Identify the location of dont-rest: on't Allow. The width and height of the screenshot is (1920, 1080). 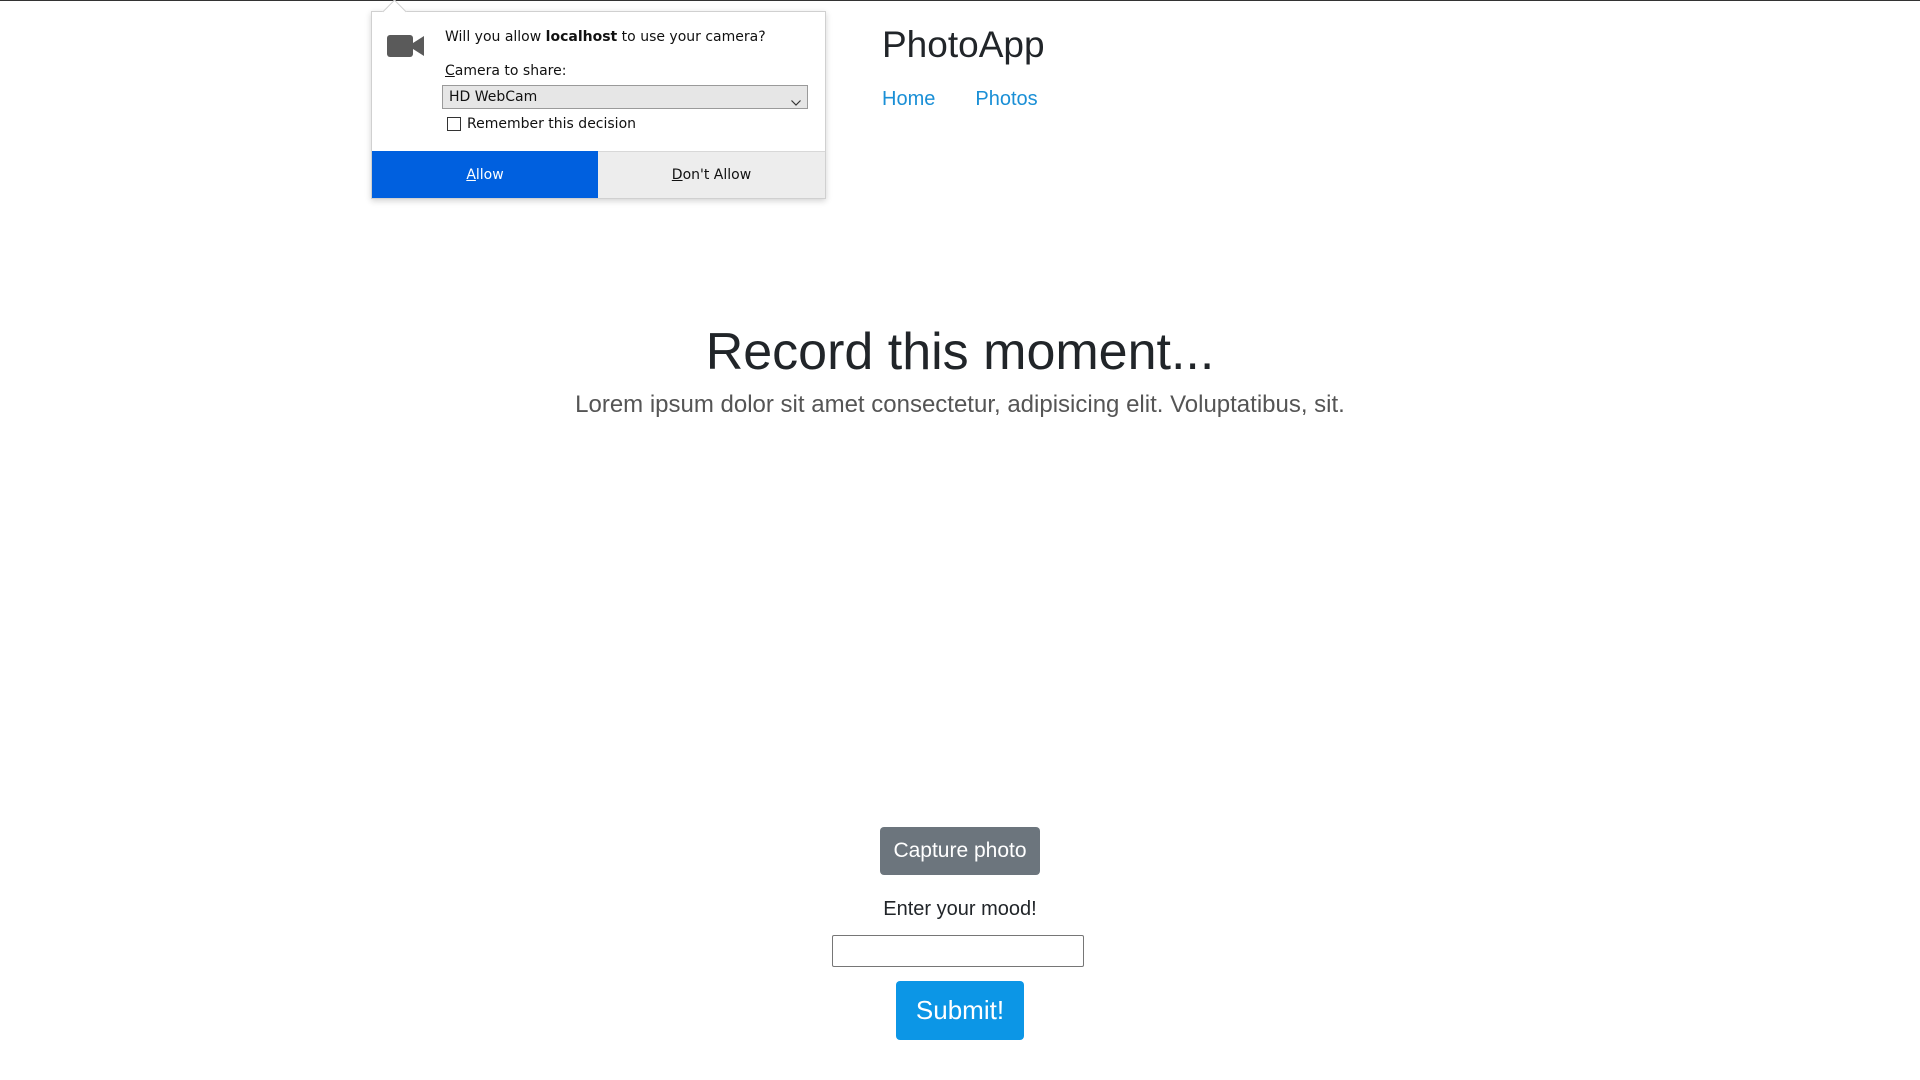
(717, 175).